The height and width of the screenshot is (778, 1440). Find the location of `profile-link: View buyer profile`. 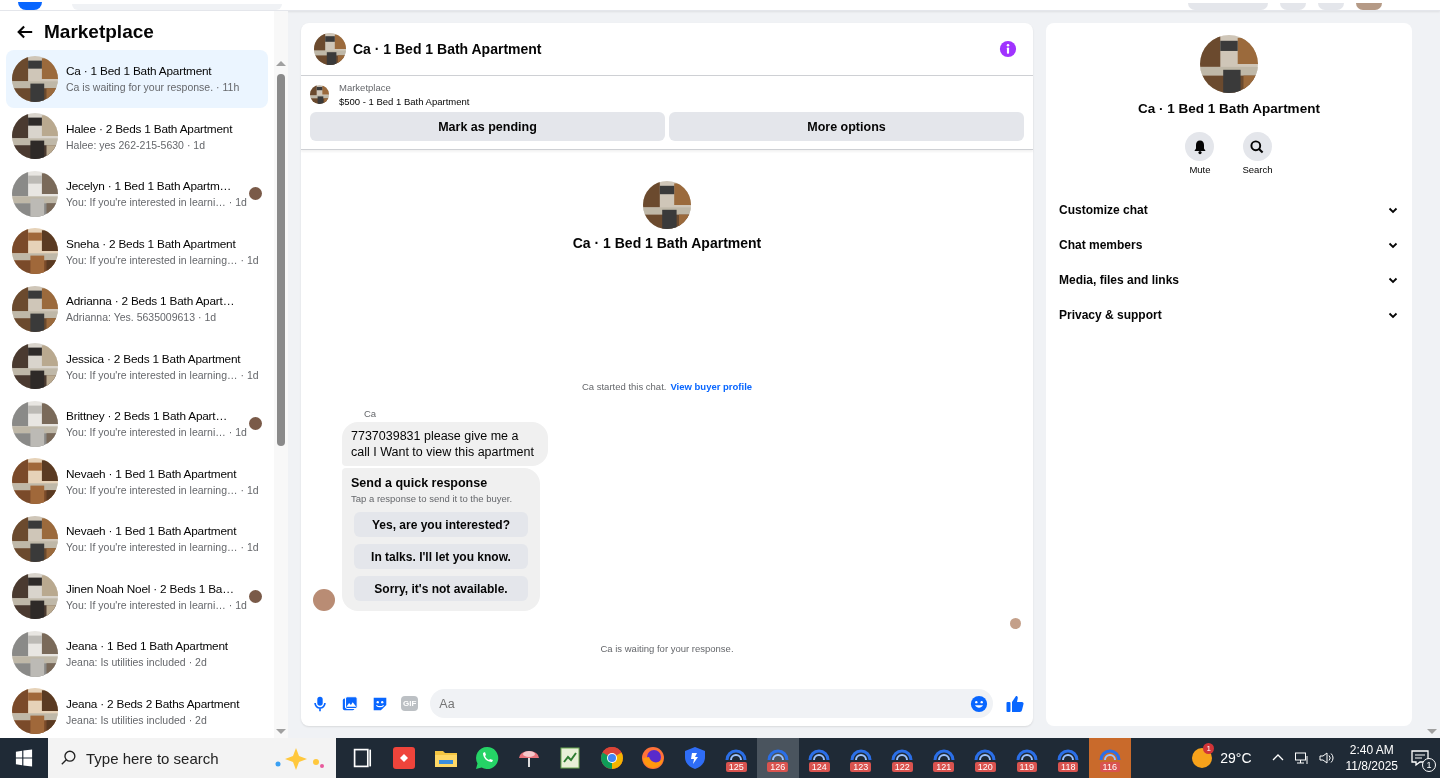

profile-link: View buyer profile is located at coordinates (711, 386).